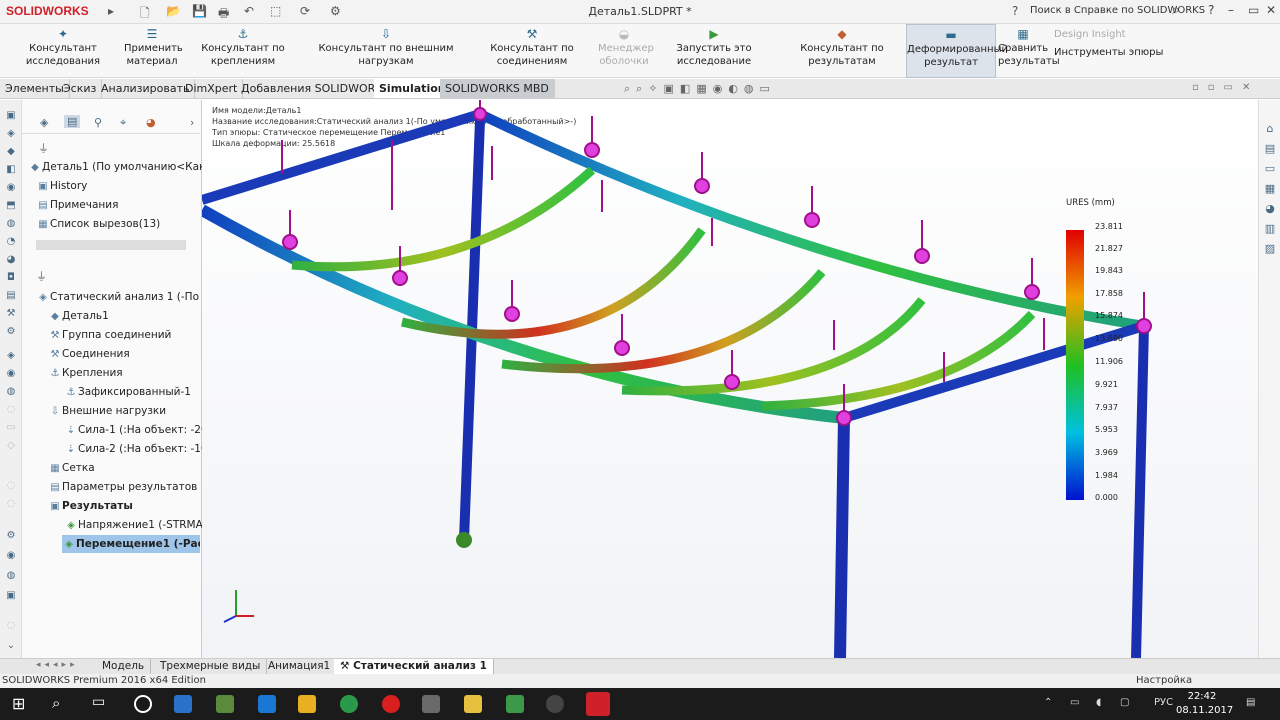 This screenshot has height=720, width=1280. I want to click on tree-connection-group: ⚒ Группа соединений, so click(136, 335).